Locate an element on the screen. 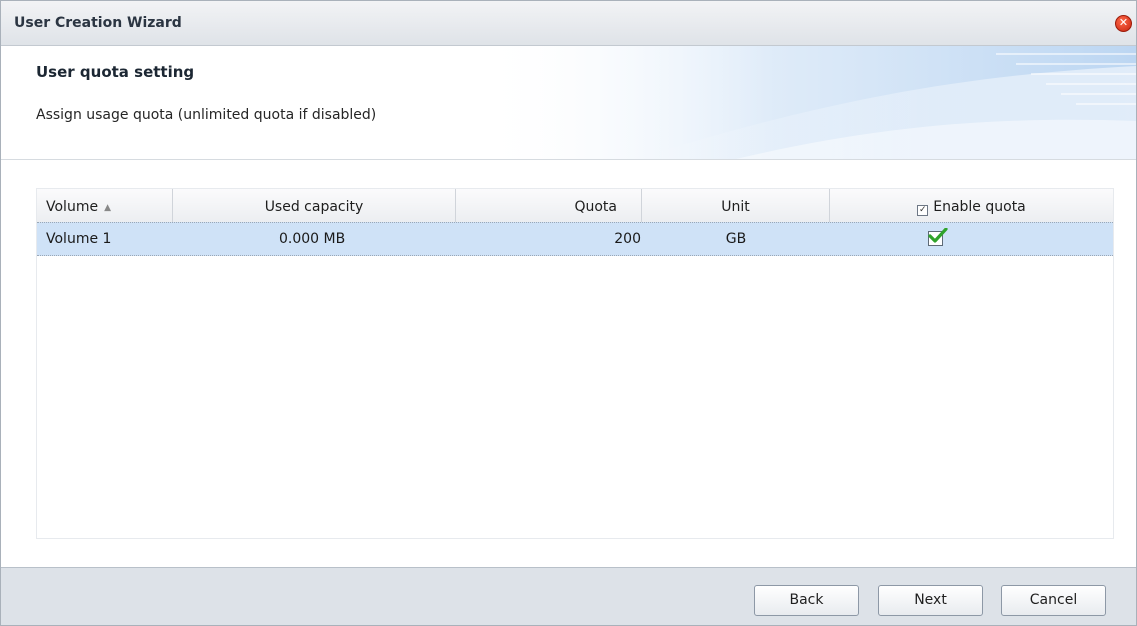  cell-used-capacity: 0.000 MB is located at coordinates (312, 239).